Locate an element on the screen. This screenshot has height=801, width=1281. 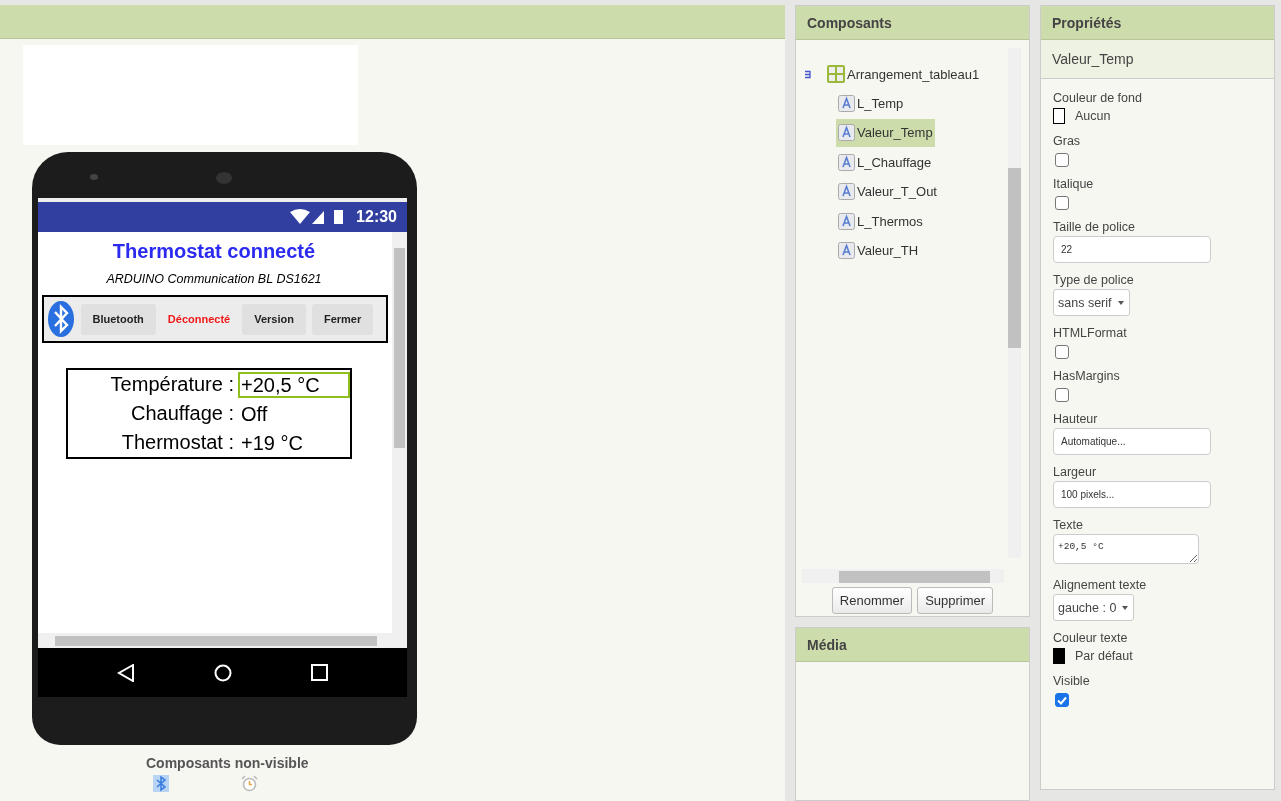
property-label: Alignement texte is located at coordinates (1100, 585).